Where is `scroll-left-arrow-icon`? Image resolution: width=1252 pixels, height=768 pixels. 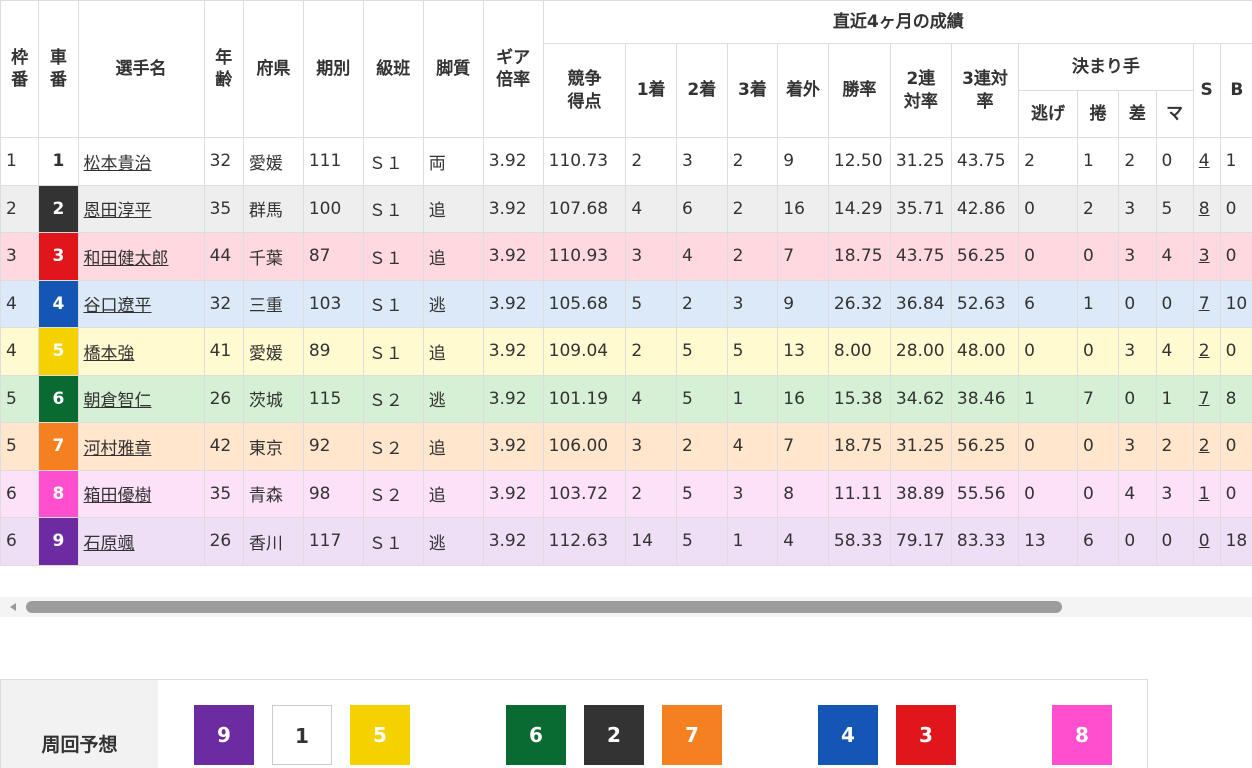 scroll-left-arrow-icon is located at coordinates (13, 607).